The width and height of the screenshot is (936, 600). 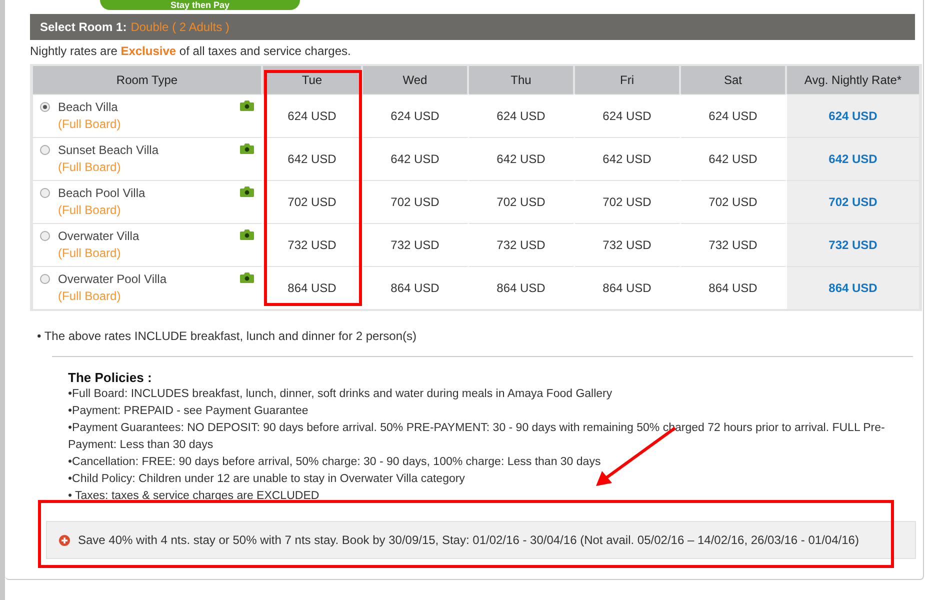 What do you see at coordinates (110, 377) in the screenshot?
I see `policies-title: The Policies :` at bounding box center [110, 377].